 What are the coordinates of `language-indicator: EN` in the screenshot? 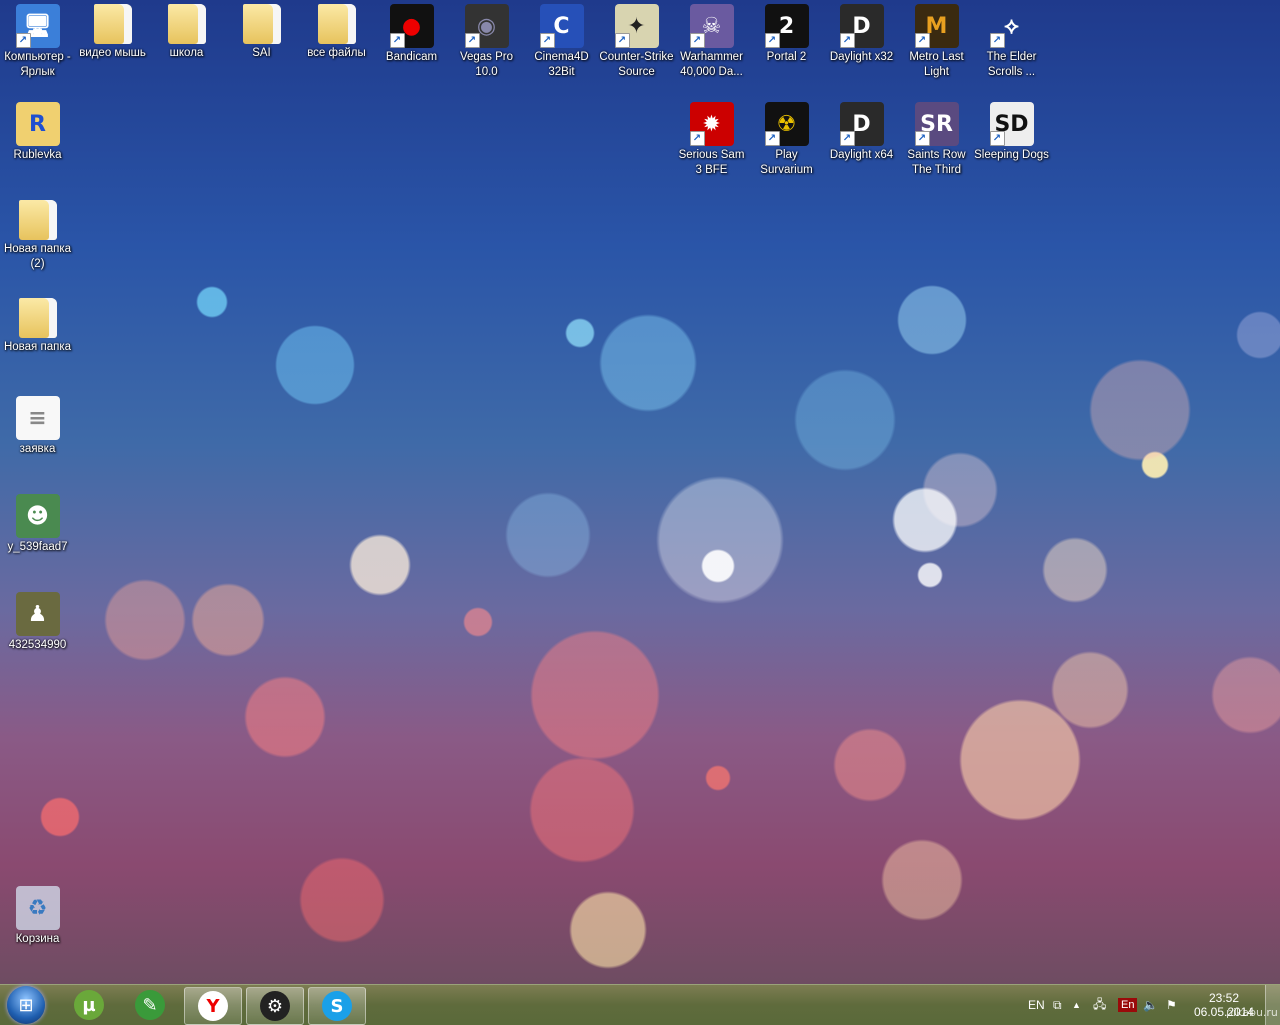 It's located at (1036, 1005).